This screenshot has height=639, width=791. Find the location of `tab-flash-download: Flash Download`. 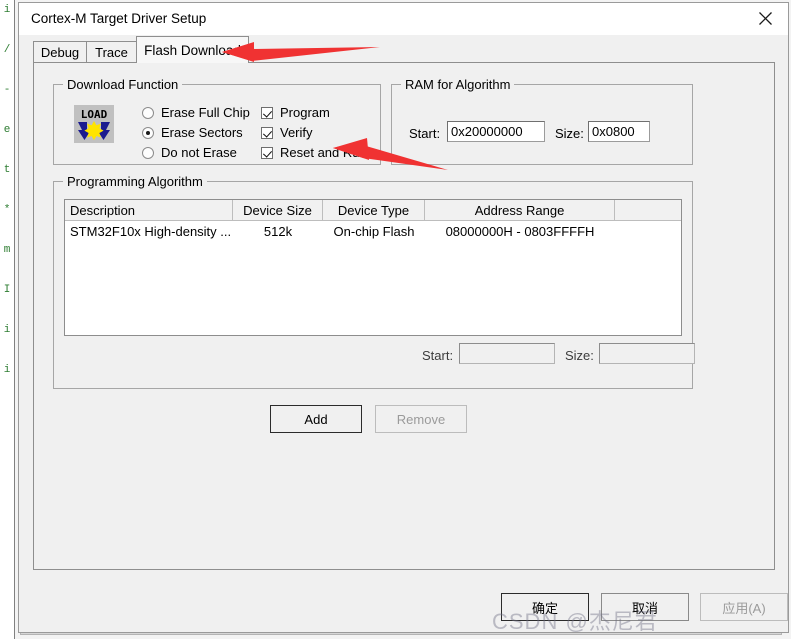

tab-flash-download: Flash Download is located at coordinates (192, 49).